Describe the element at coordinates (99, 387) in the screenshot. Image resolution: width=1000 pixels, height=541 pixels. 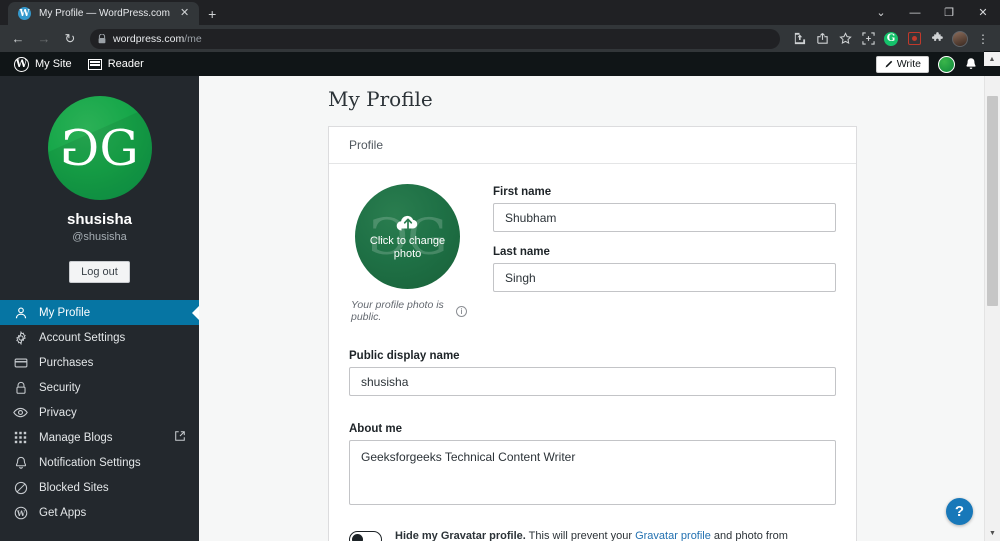
I see `sidebar-item-security: Security` at that location.